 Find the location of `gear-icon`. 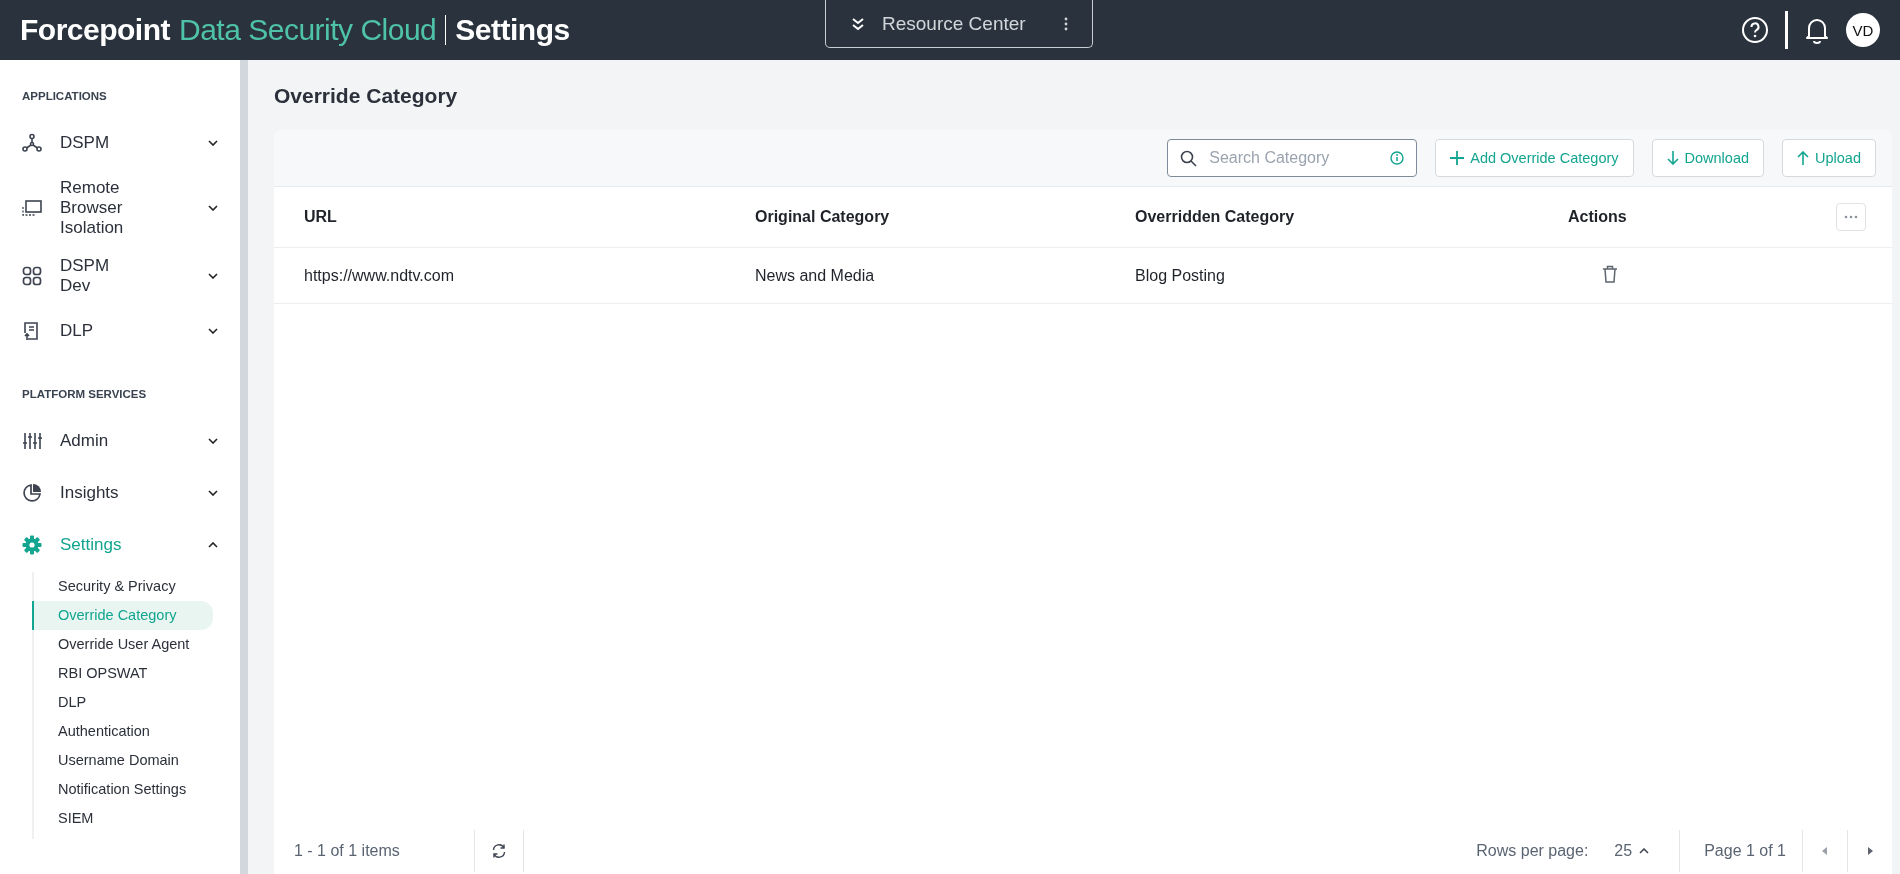

gear-icon is located at coordinates (32, 545).